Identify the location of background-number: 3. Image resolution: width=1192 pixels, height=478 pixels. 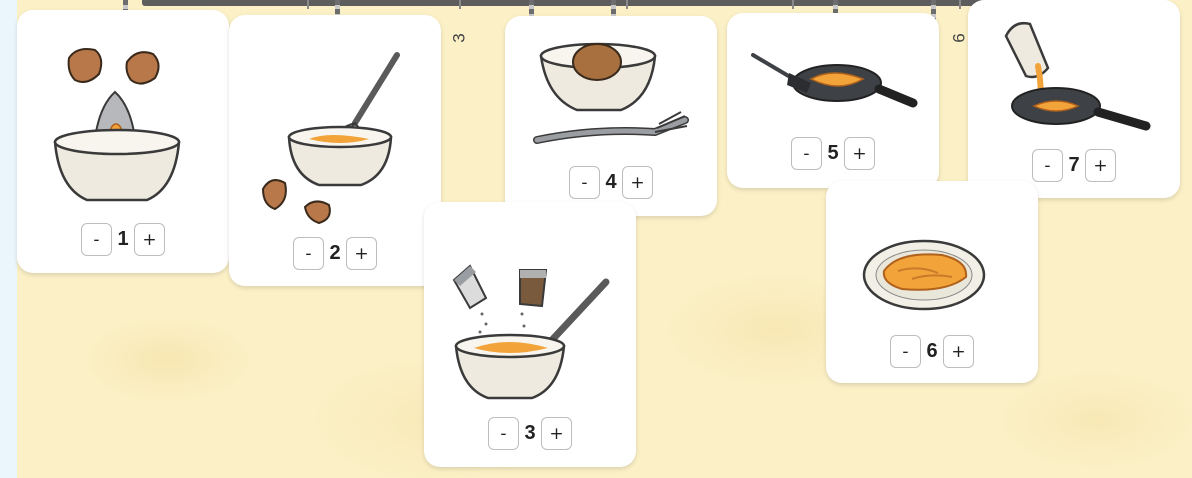
(459, 38).